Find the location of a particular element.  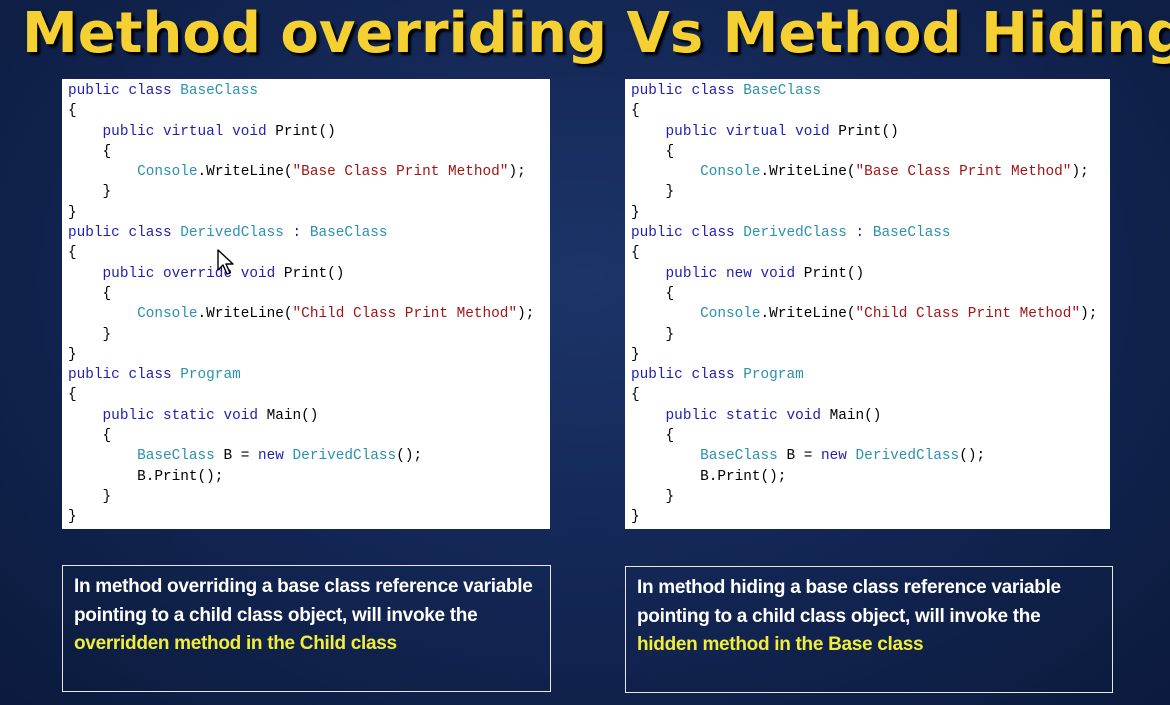

note-highlight: hidden method in the Base class is located at coordinates (780, 644).